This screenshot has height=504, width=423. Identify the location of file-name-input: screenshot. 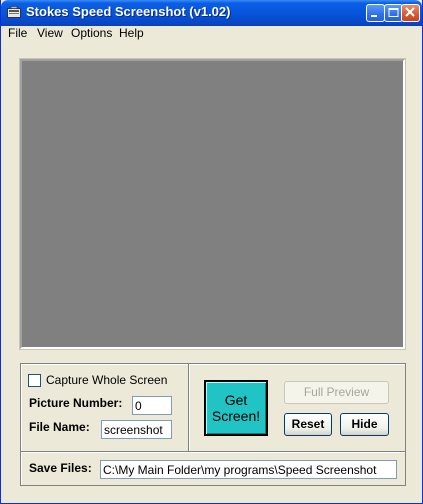
(136, 429).